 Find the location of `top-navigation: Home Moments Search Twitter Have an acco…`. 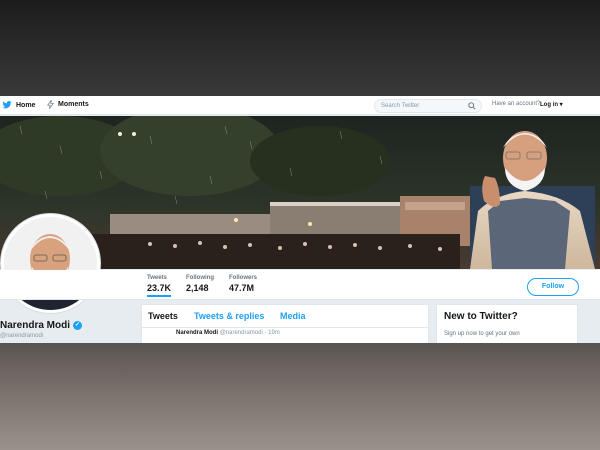

top-navigation: Home Moments Search Twitter Have an acco… is located at coordinates (300, 105).